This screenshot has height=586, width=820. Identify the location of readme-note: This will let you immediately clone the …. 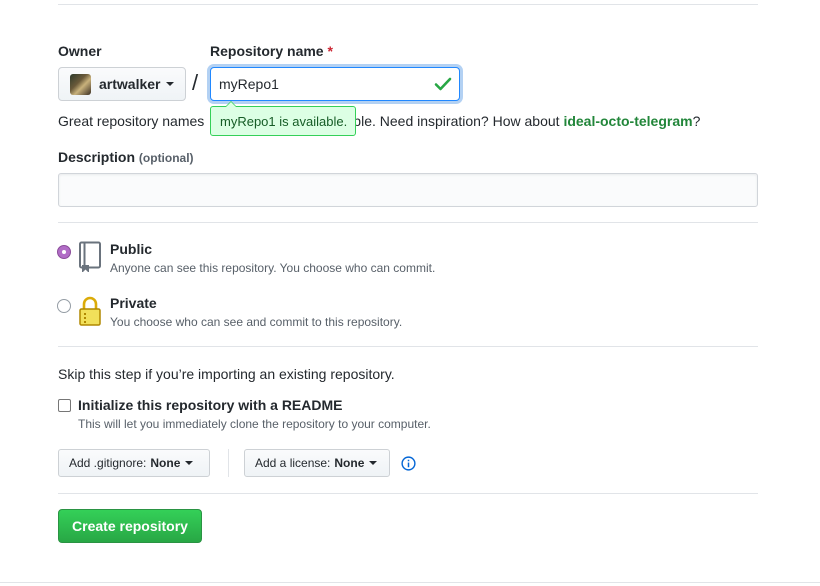
(254, 424).